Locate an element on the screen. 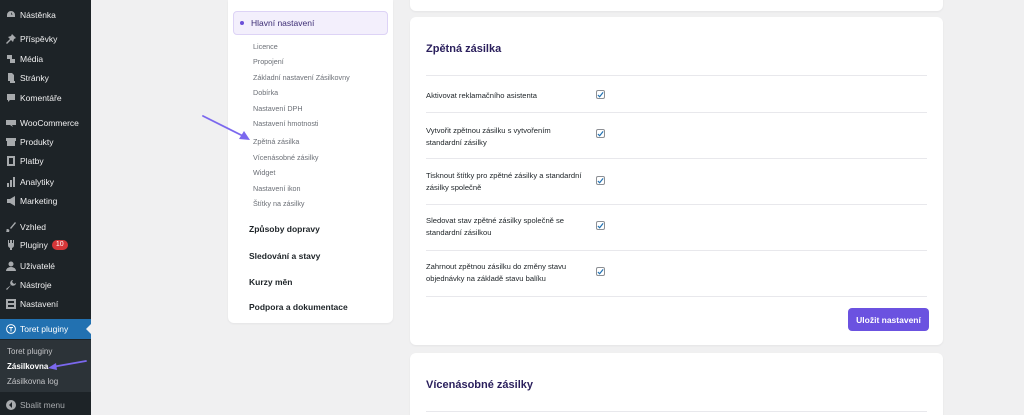  setting-label: Aktivovat reklamačního asistenta is located at coordinates (482, 95).